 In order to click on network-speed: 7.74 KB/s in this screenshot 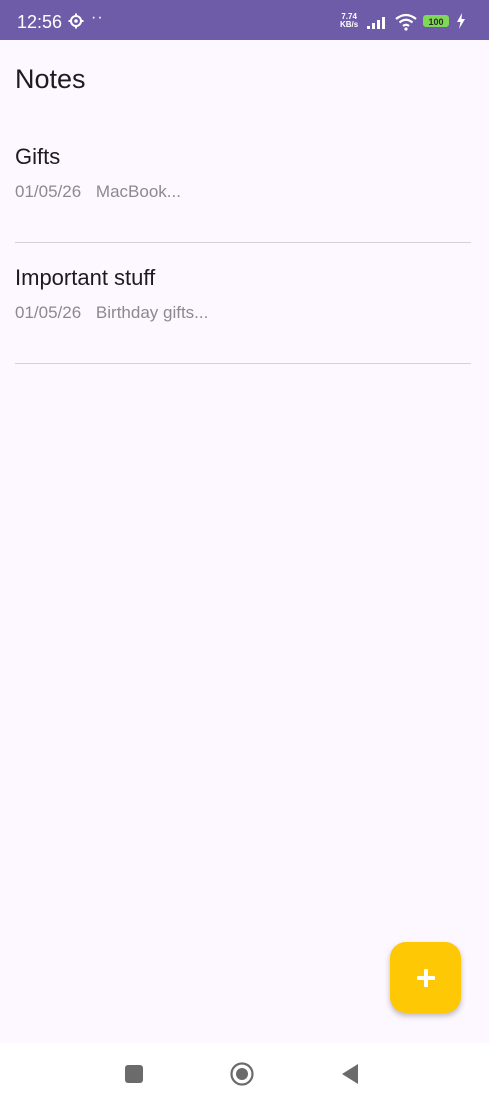, I will do `click(349, 21)`.